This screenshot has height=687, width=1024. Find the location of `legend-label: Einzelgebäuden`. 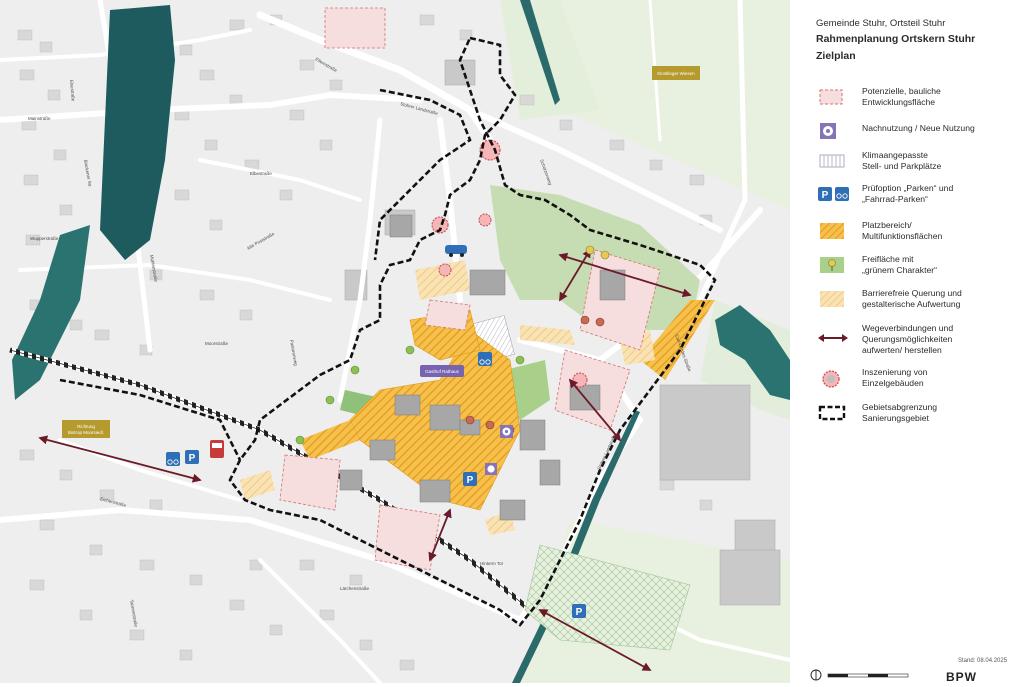

legend-label: Einzelgebäuden is located at coordinates (893, 383).